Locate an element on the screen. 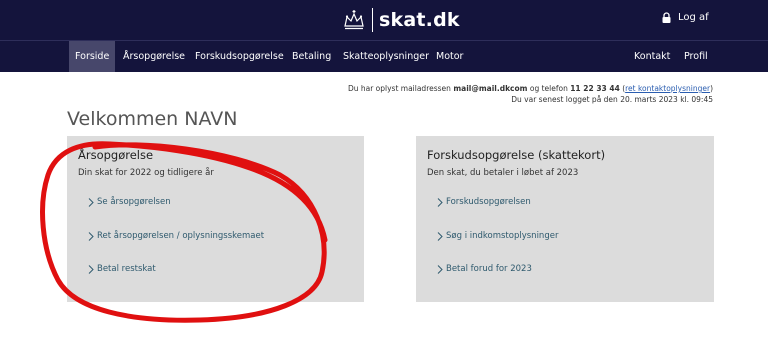  card-title: Forskudsopgørelse (skattekort) is located at coordinates (516, 155).